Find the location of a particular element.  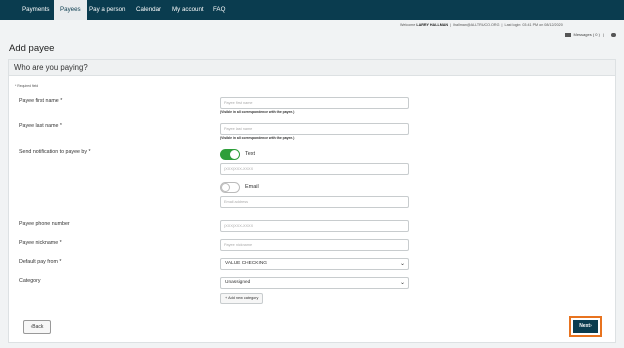

nickname-label: Payee nickname * is located at coordinates (40, 243).